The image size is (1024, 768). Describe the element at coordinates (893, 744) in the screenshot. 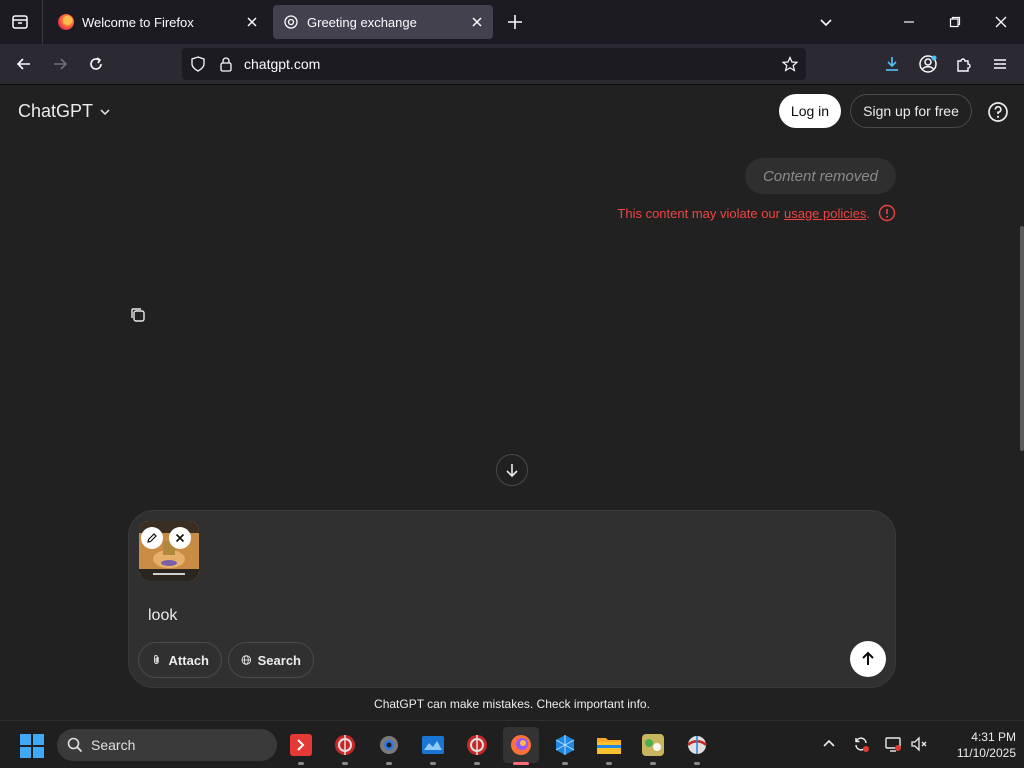

I see `network-icon` at that location.